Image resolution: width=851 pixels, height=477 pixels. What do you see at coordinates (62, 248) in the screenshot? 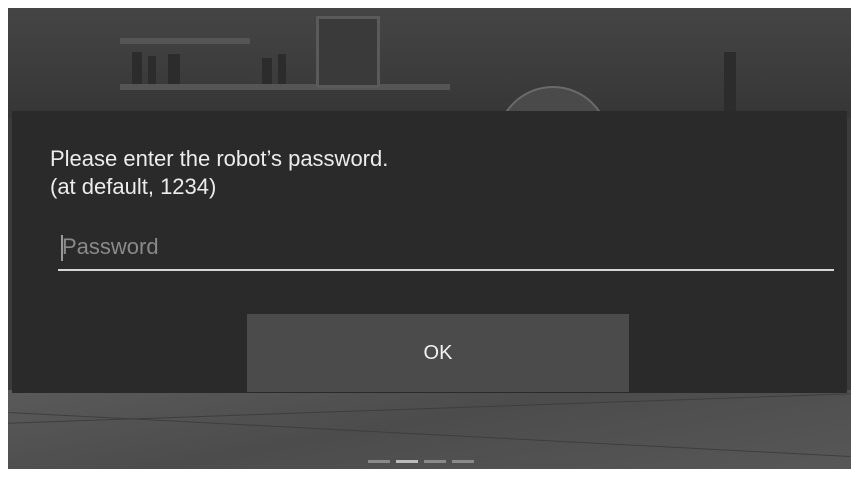
I see `text-caret` at bounding box center [62, 248].